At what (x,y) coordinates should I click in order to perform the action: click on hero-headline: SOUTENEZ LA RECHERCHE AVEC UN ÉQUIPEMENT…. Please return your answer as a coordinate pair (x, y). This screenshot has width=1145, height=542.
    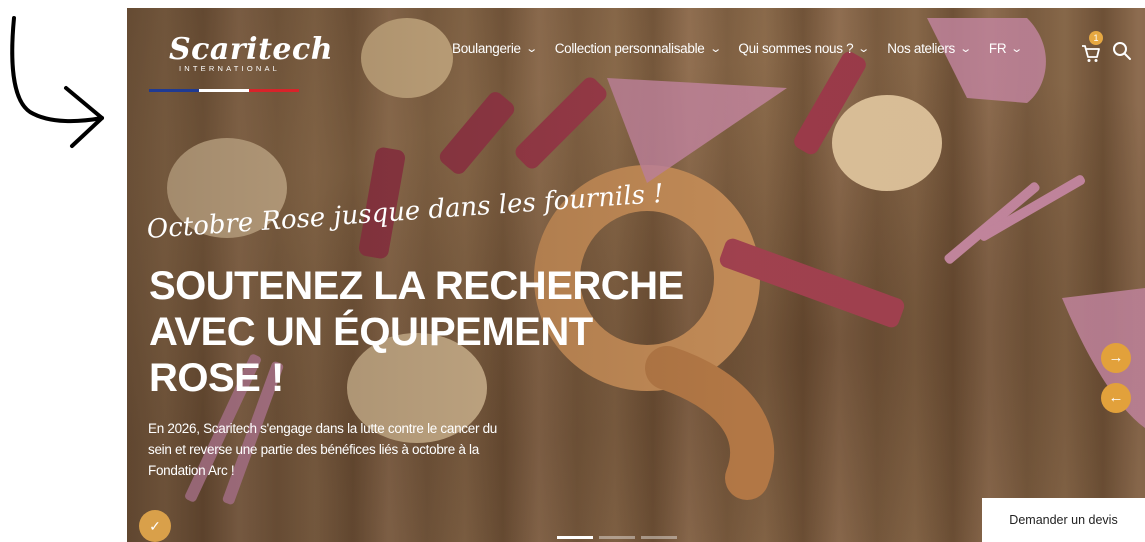
    Looking at the image, I should click on (416, 332).